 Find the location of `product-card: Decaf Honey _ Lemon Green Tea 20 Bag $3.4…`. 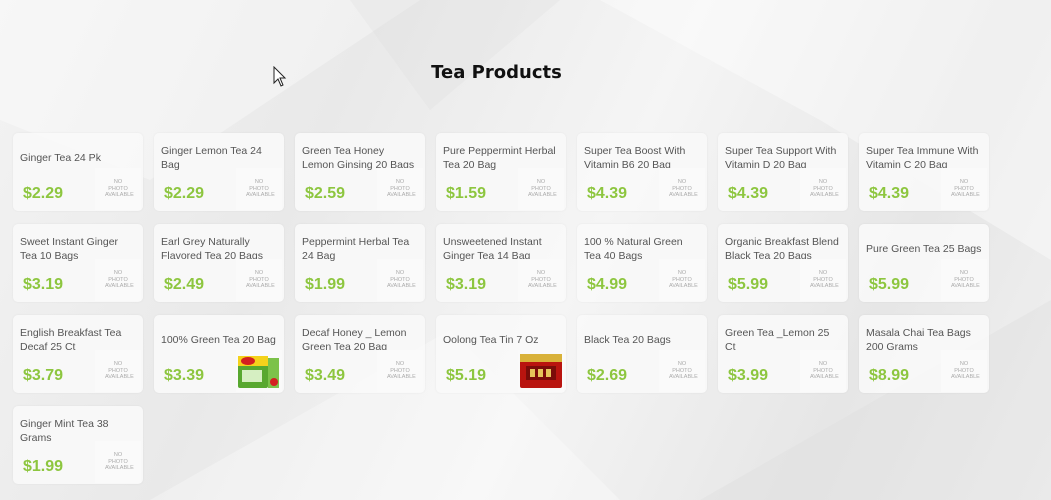

product-card: Decaf Honey _ Lemon Green Tea 20 Bag $3.4… is located at coordinates (360, 354).